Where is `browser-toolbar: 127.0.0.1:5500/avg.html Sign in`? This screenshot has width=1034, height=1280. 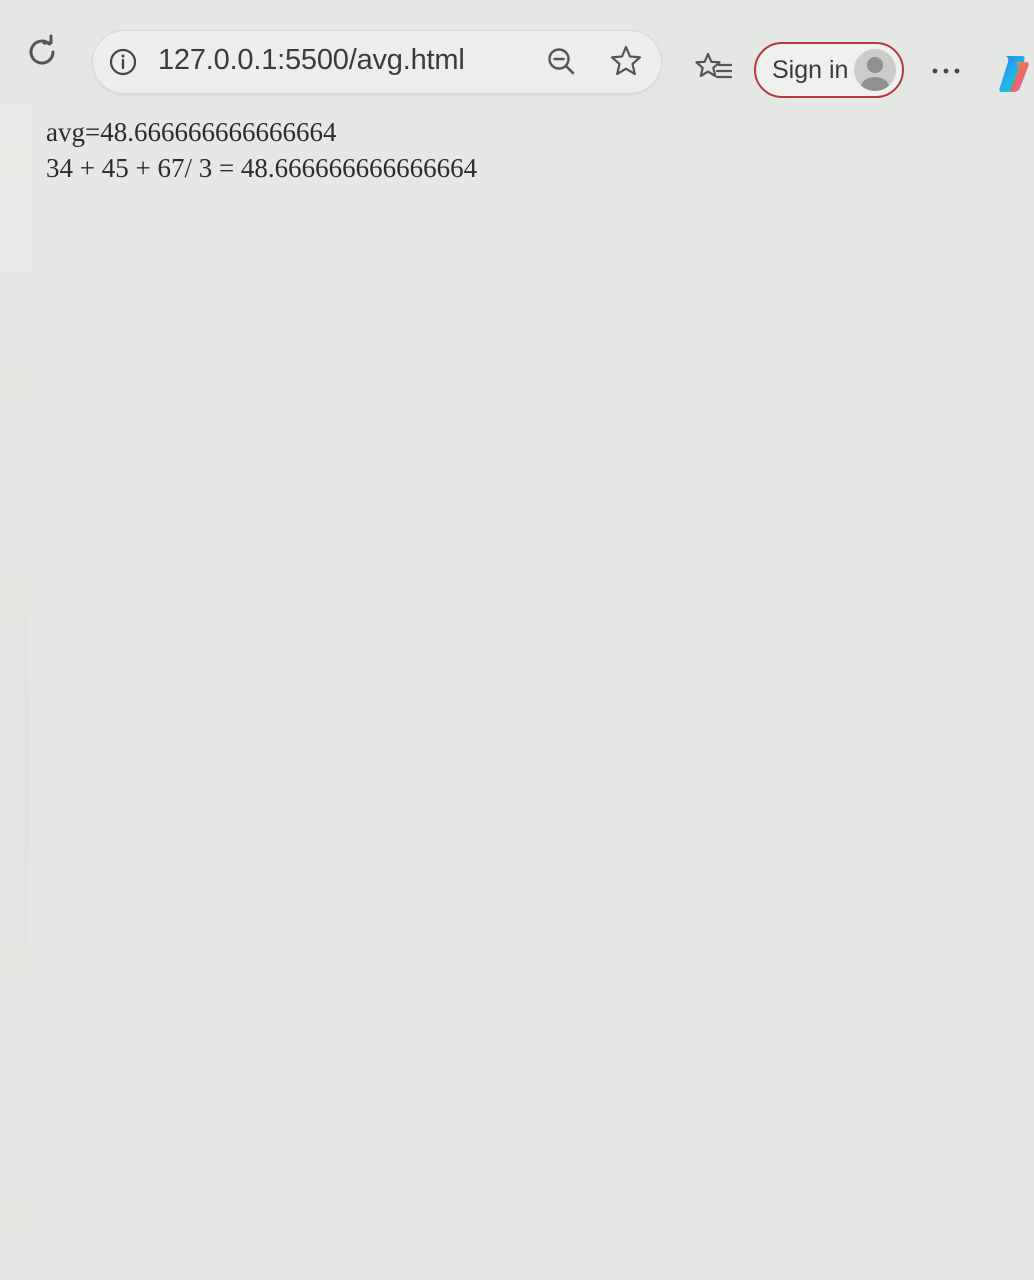
browser-toolbar: 127.0.0.1:5500/avg.html Sign in is located at coordinates (517, 52).